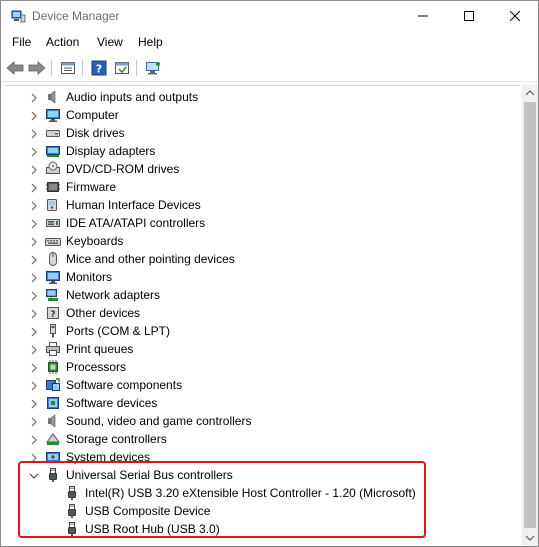 The image size is (539, 547). Describe the element at coordinates (269, 16) in the screenshot. I see `title-bar: Device Manager` at that location.